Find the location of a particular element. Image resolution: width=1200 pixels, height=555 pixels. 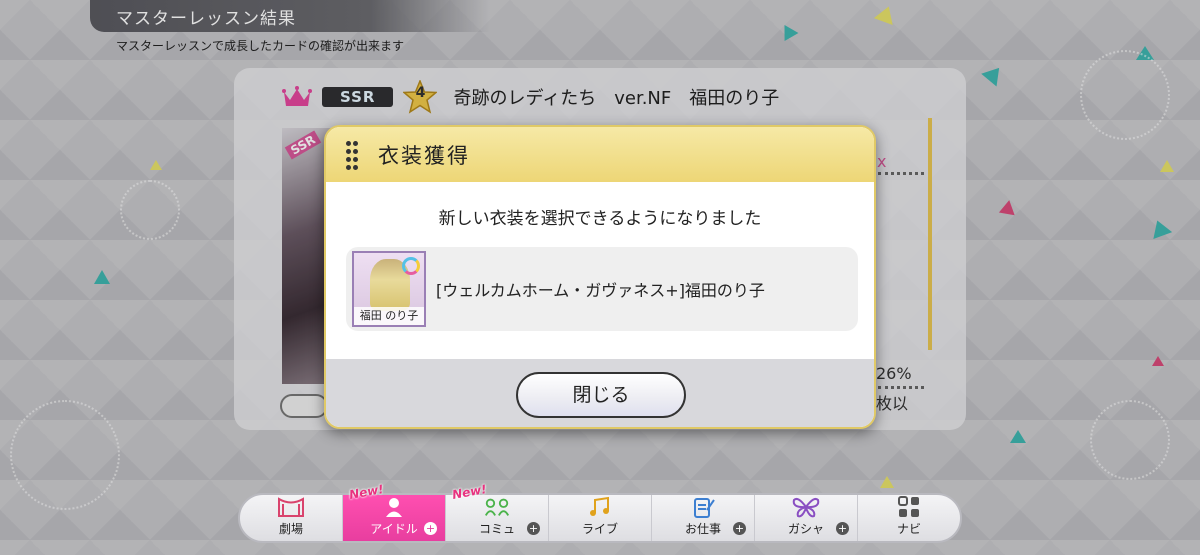

thumbnail-label: 福田 のり子 is located at coordinates (389, 316).